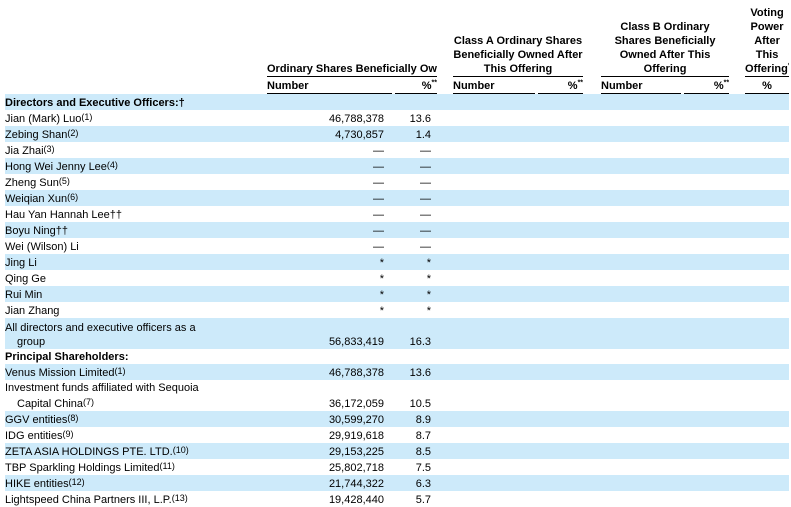  I want to click on voting-pct-header: %, so click(767, 85).